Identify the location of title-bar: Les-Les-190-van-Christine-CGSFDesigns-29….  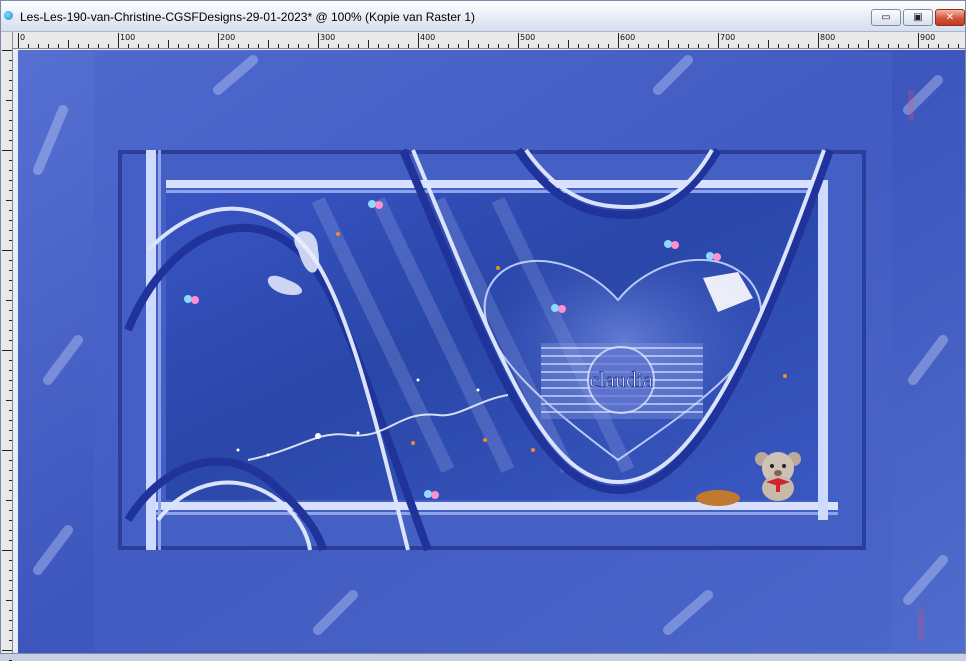
(483, 16).